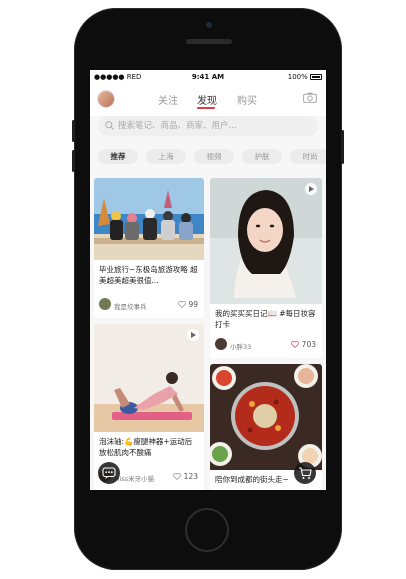 This screenshot has width=406, height=579. I want to click on search-bar, so click(208, 126).